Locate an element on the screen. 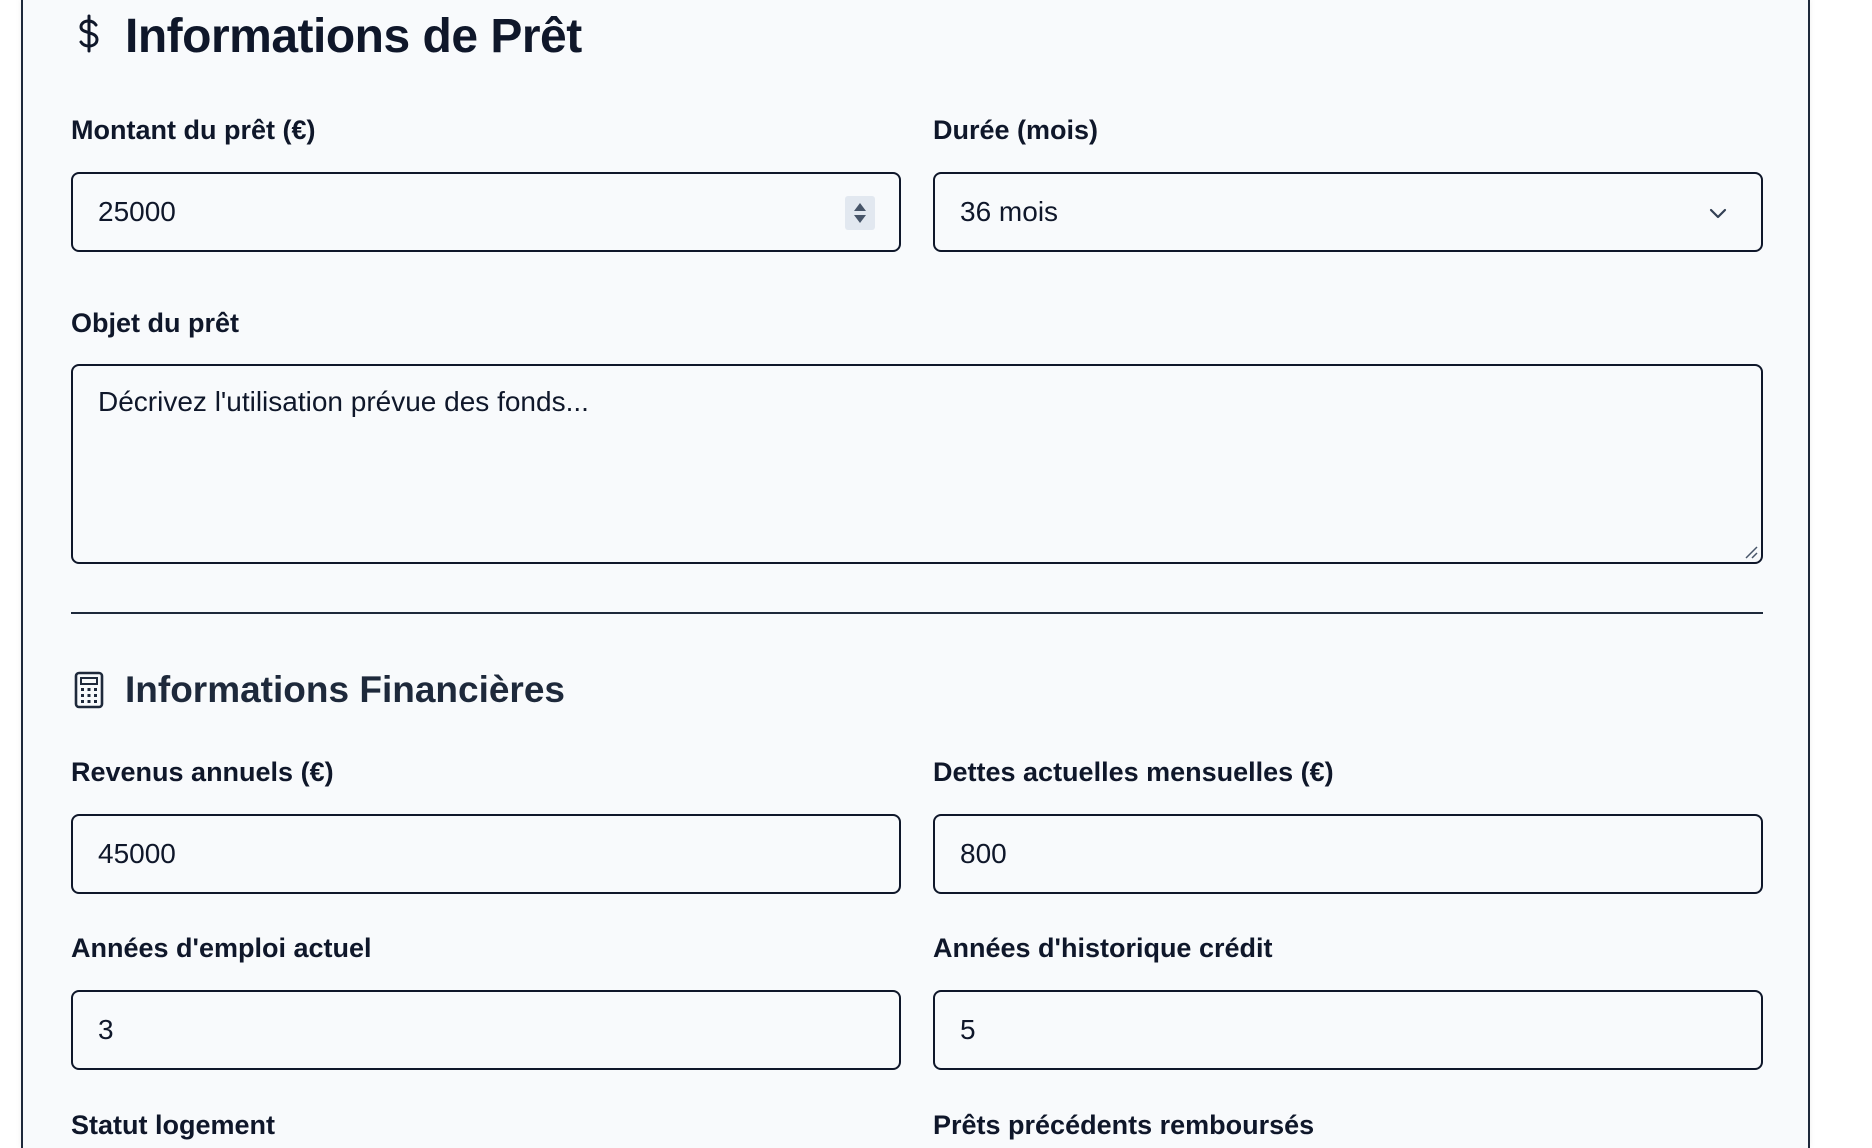  loan-amount-input: 25000 is located at coordinates (486, 212).